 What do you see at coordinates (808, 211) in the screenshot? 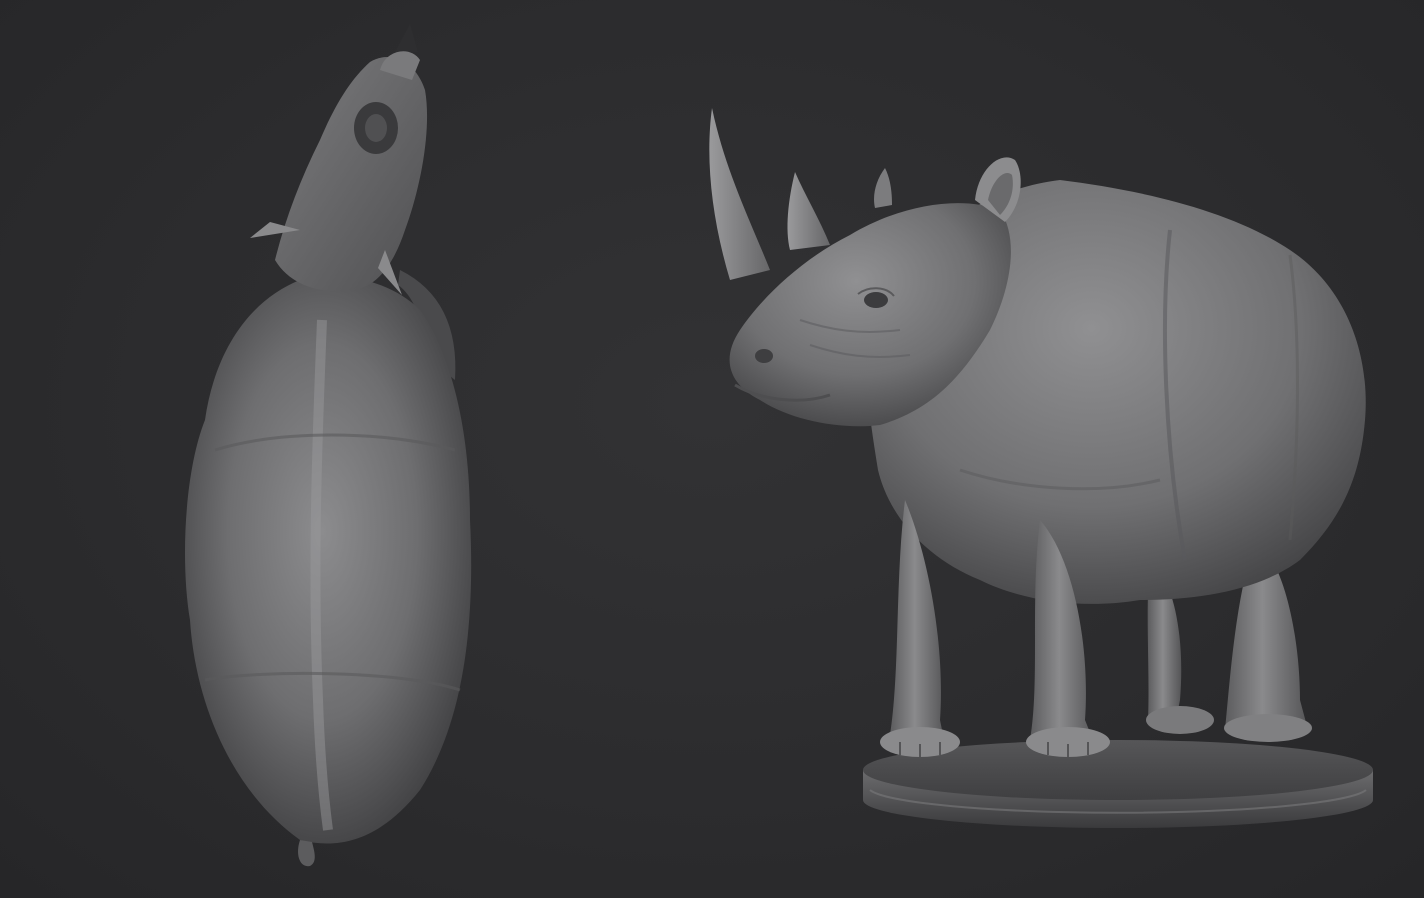
I see `rear-horn` at bounding box center [808, 211].